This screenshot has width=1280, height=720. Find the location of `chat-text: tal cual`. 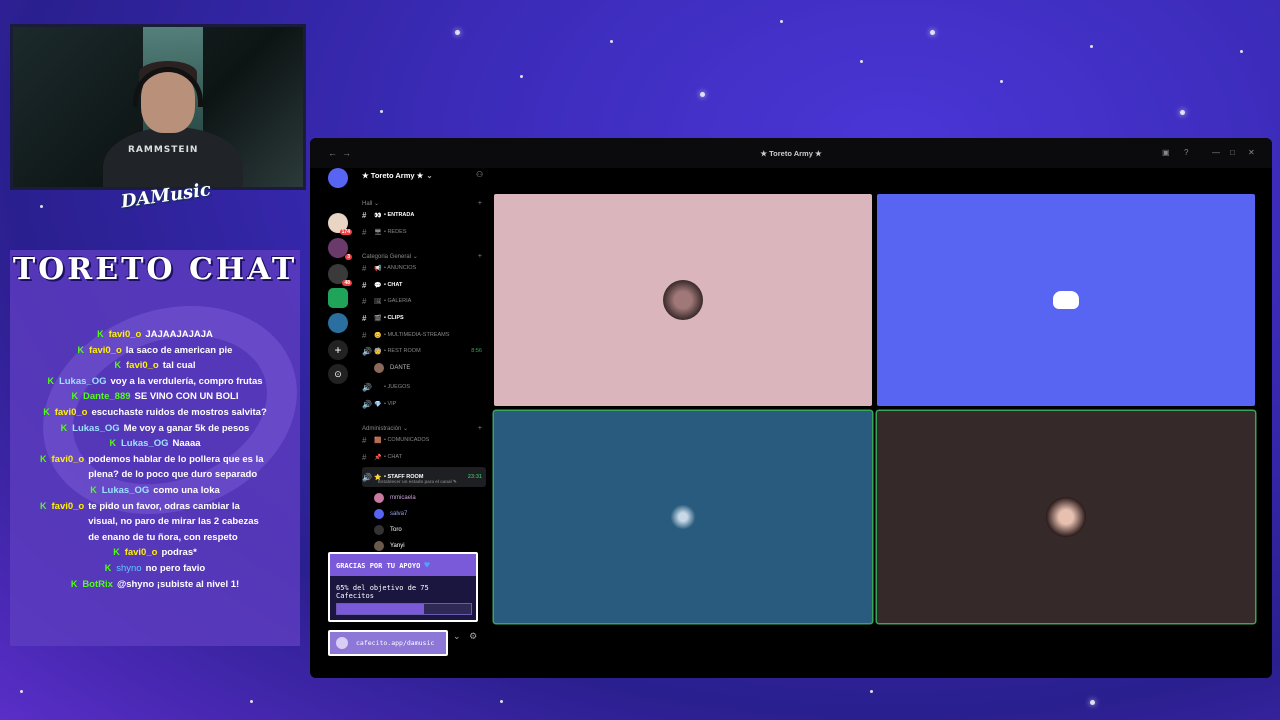

chat-text: tal cual is located at coordinates (179, 366).